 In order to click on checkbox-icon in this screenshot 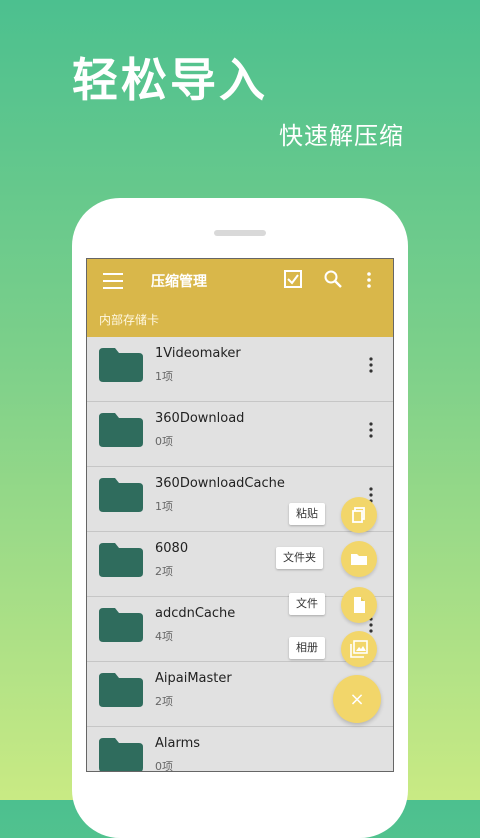, I will do `click(293, 279)`.